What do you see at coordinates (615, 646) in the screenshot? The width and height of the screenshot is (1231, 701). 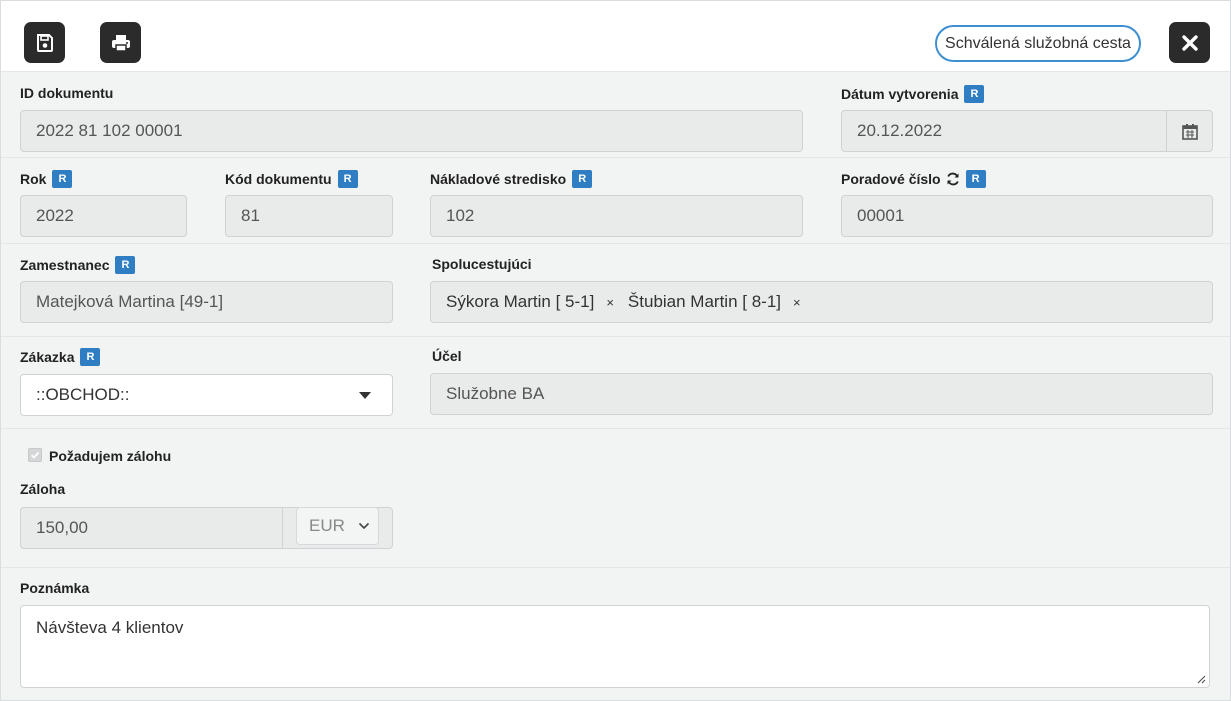 I see `poznamka-textarea: Návšteva 4 klientov` at bounding box center [615, 646].